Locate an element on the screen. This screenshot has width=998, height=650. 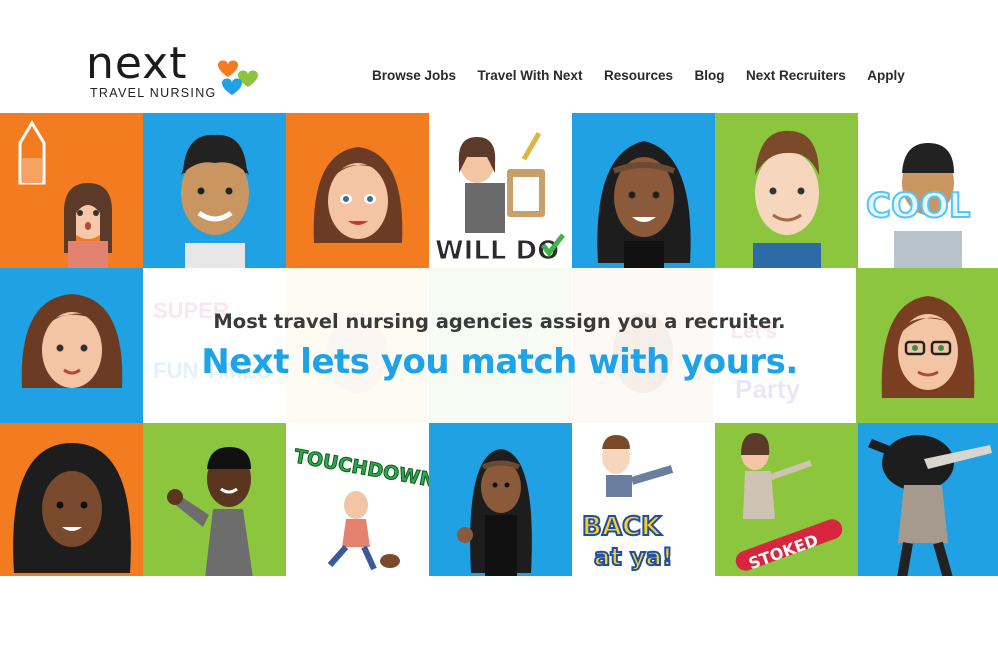
touchdown-text: TOUCHDOWN is located at coordinates (360, 468).